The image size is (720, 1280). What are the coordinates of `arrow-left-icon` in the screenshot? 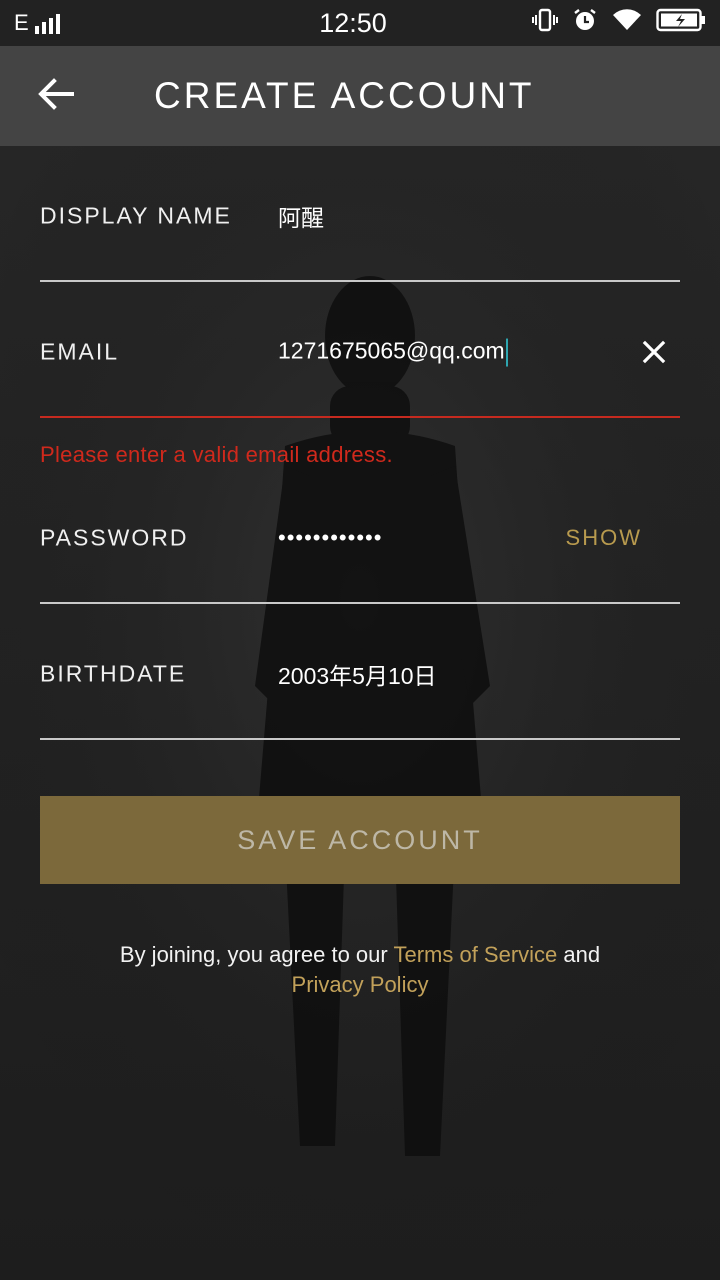 It's located at (56, 96).